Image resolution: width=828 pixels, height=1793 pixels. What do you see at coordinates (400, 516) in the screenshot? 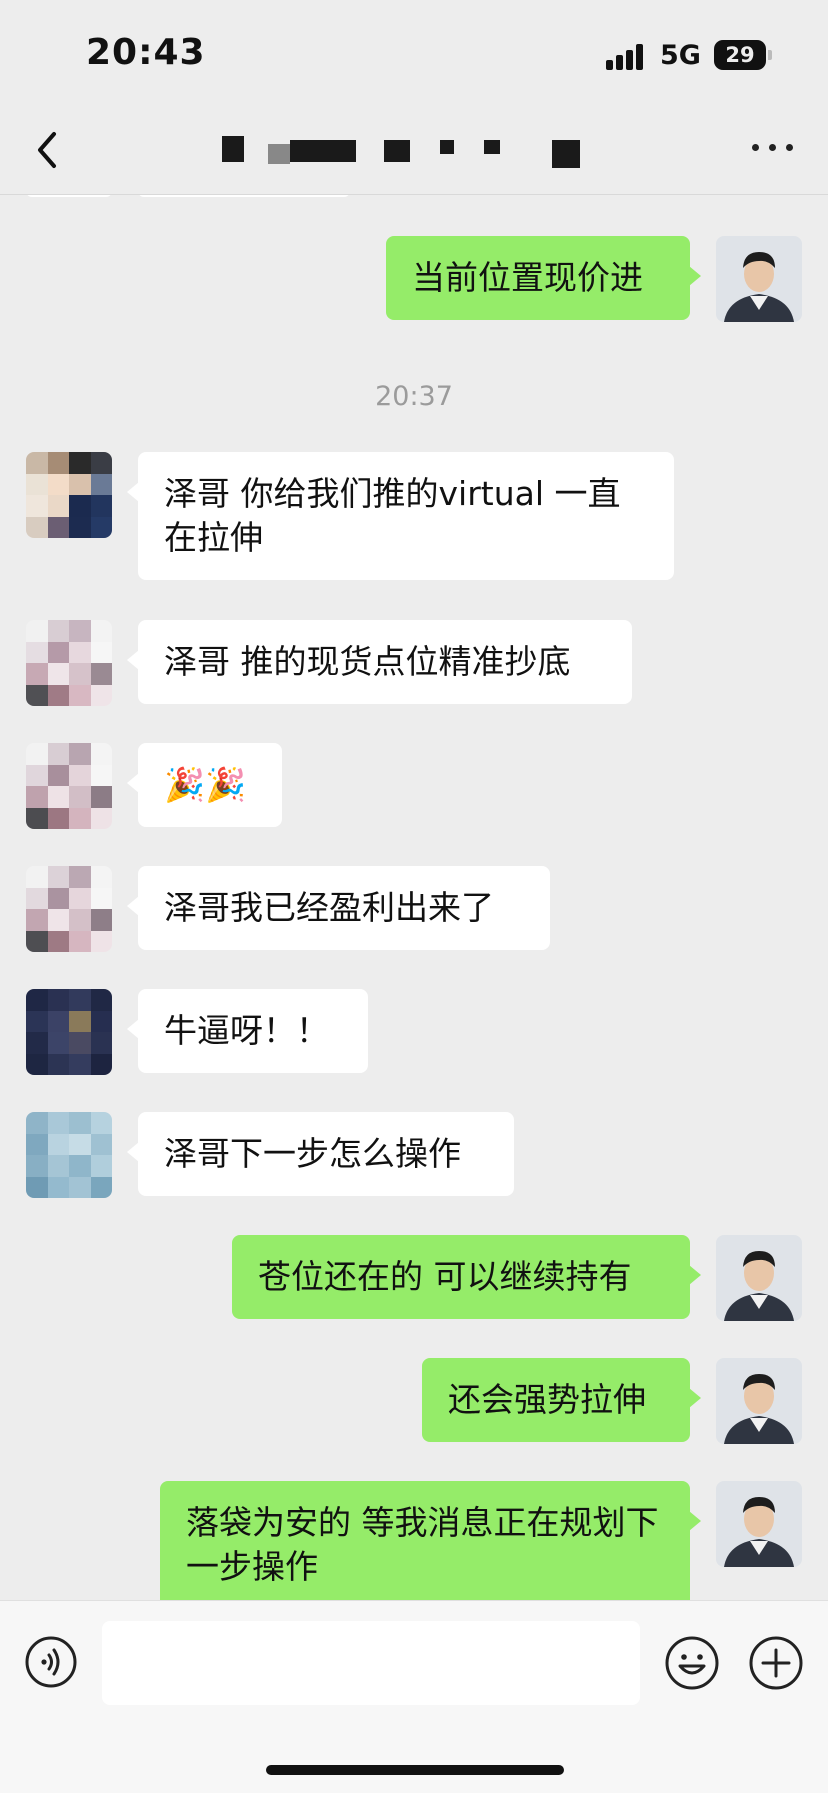
I see `message-bubble-incoming: 泽哥 你给我们推的virtual 一直在拉伸` at bounding box center [400, 516].